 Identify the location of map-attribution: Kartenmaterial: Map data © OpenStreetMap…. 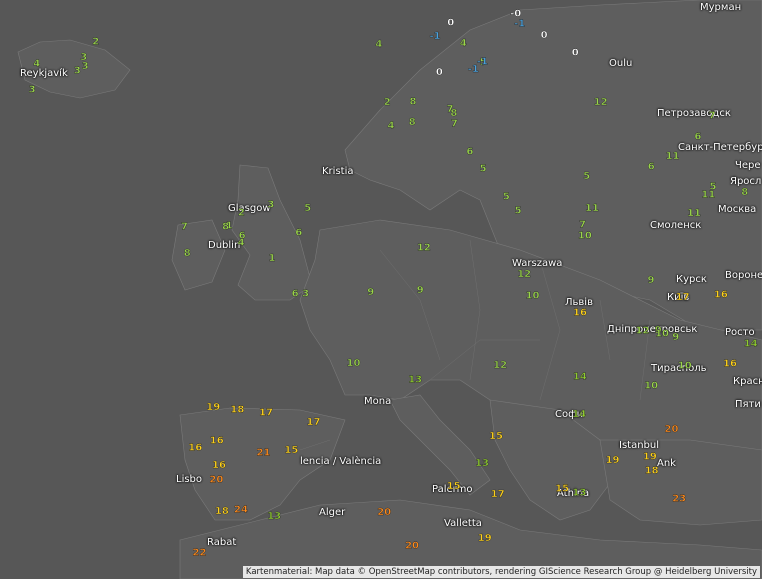
(501, 572).